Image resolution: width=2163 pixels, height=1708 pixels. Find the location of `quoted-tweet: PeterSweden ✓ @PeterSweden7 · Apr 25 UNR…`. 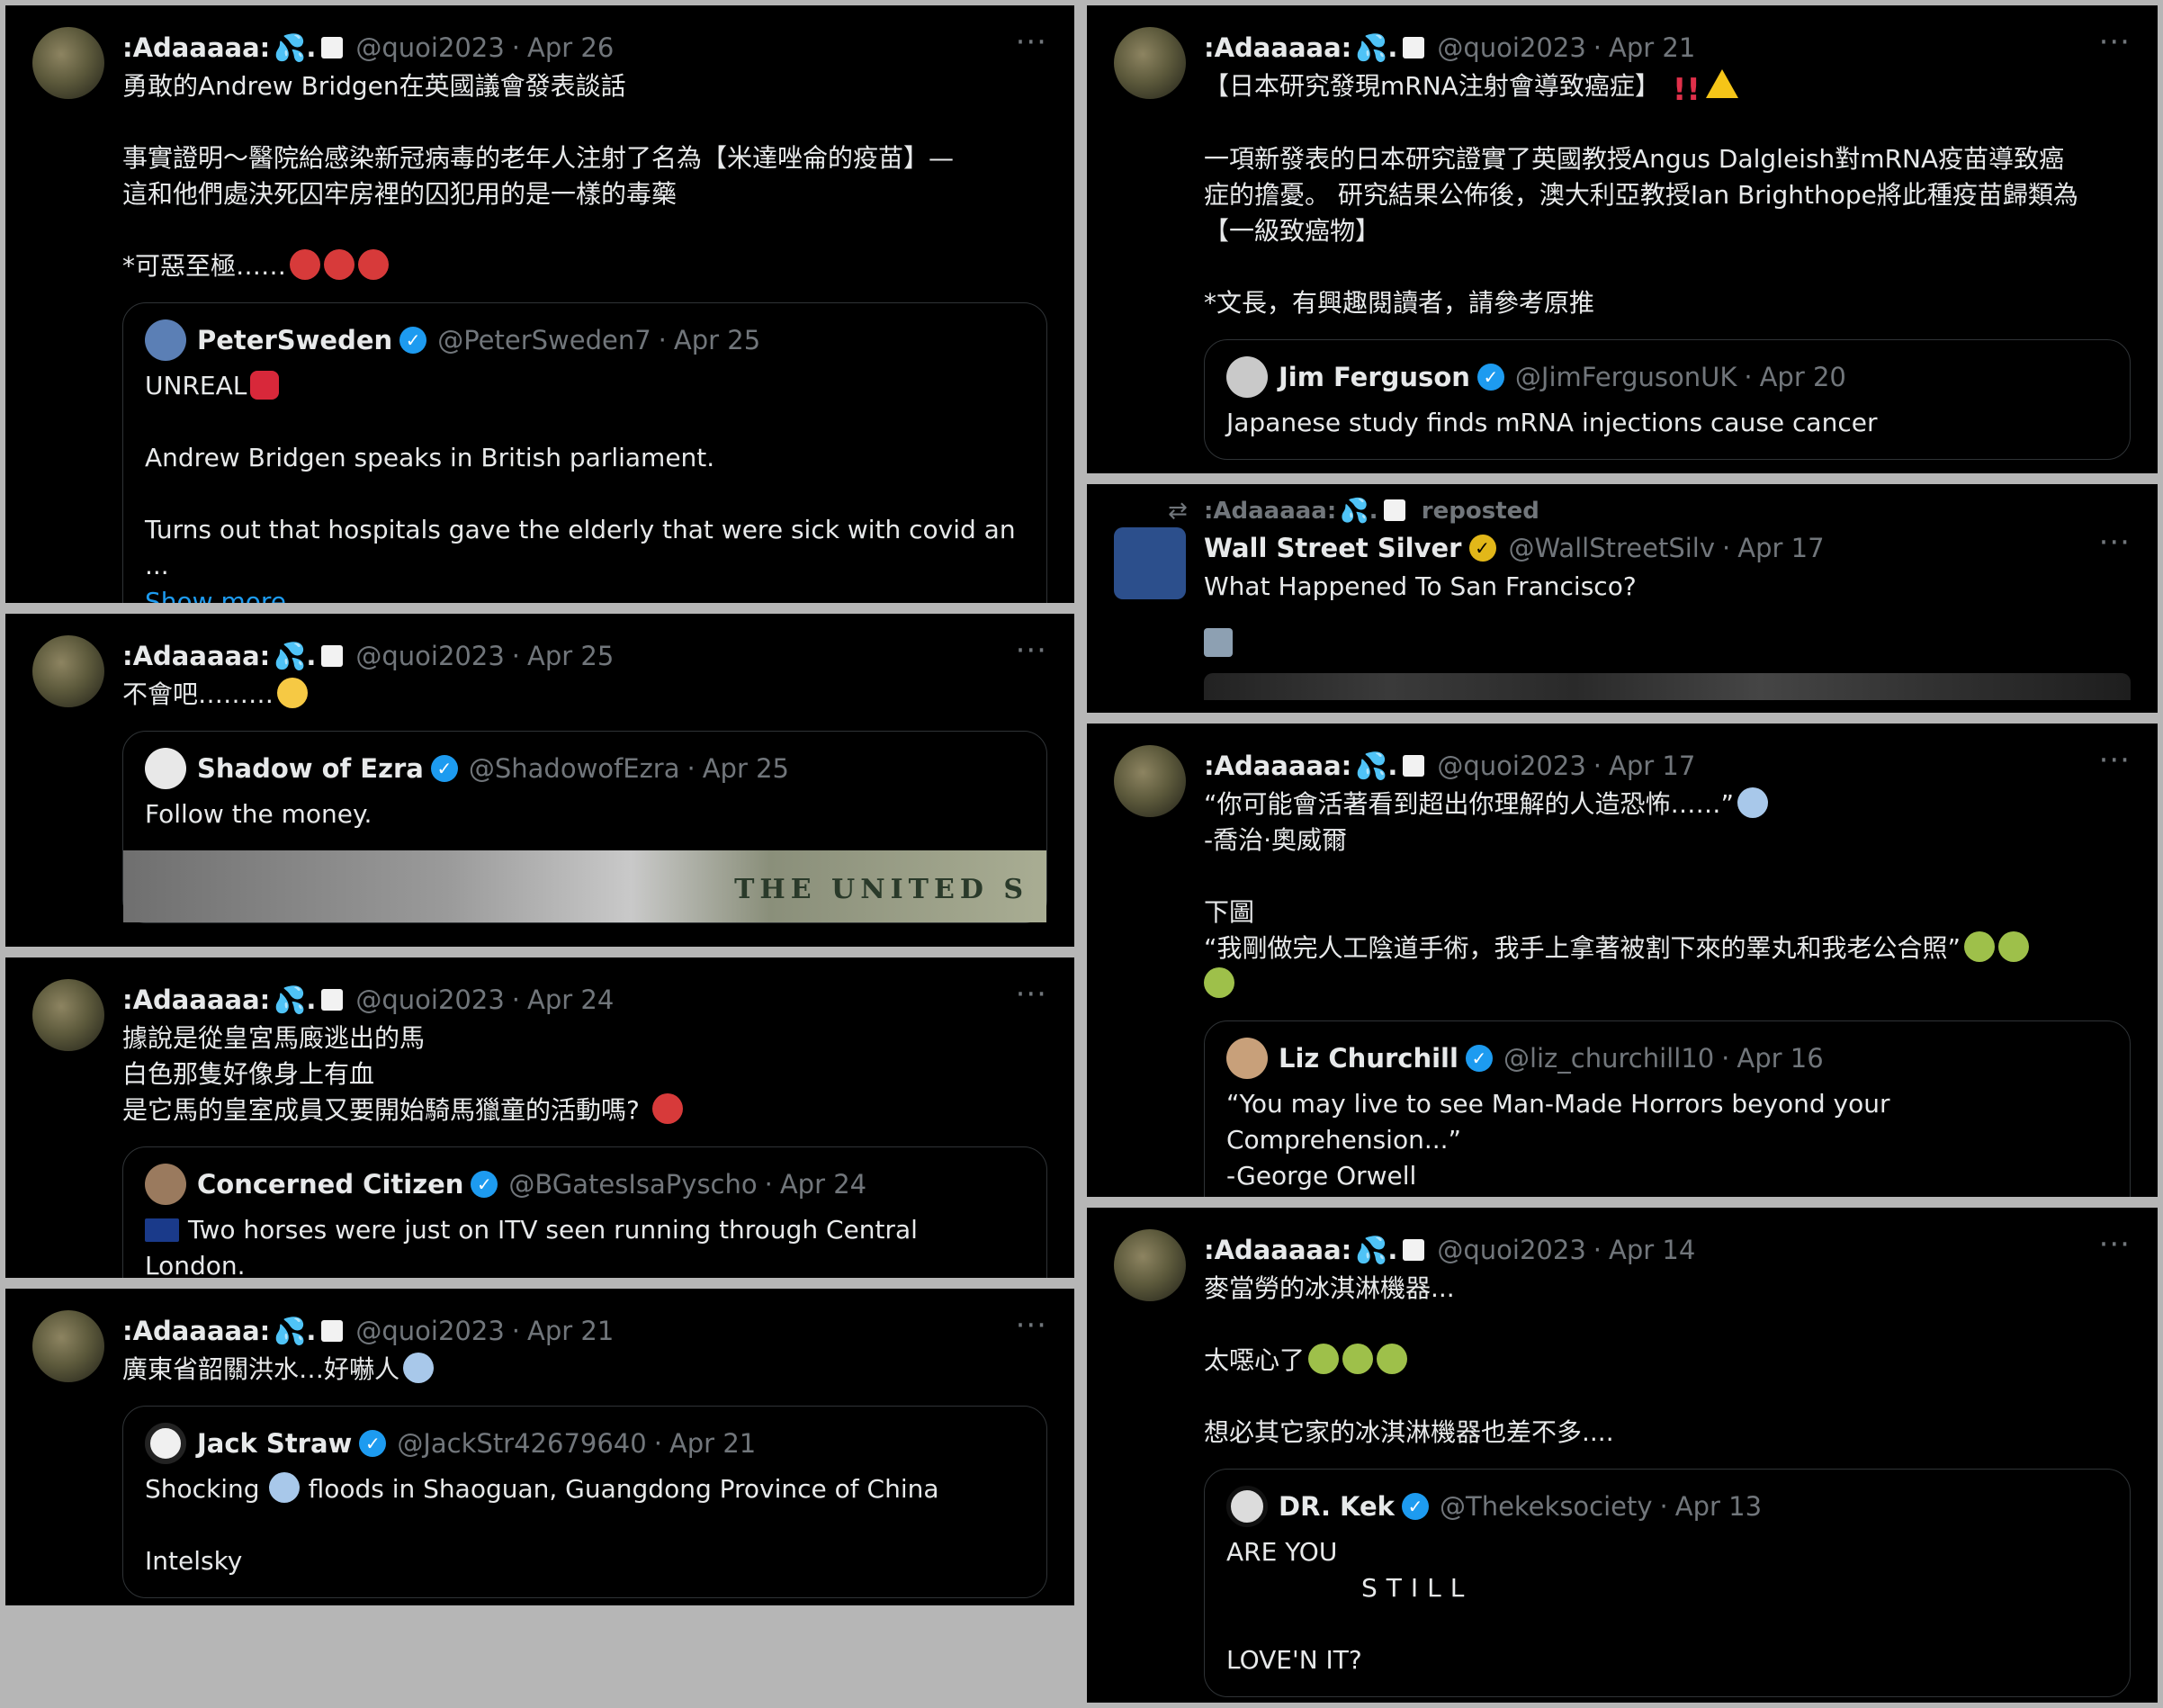

quoted-tweet: PeterSweden ✓ @PeterSweden7 · Apr 25 UNR… is located at coordinates (584, 452).